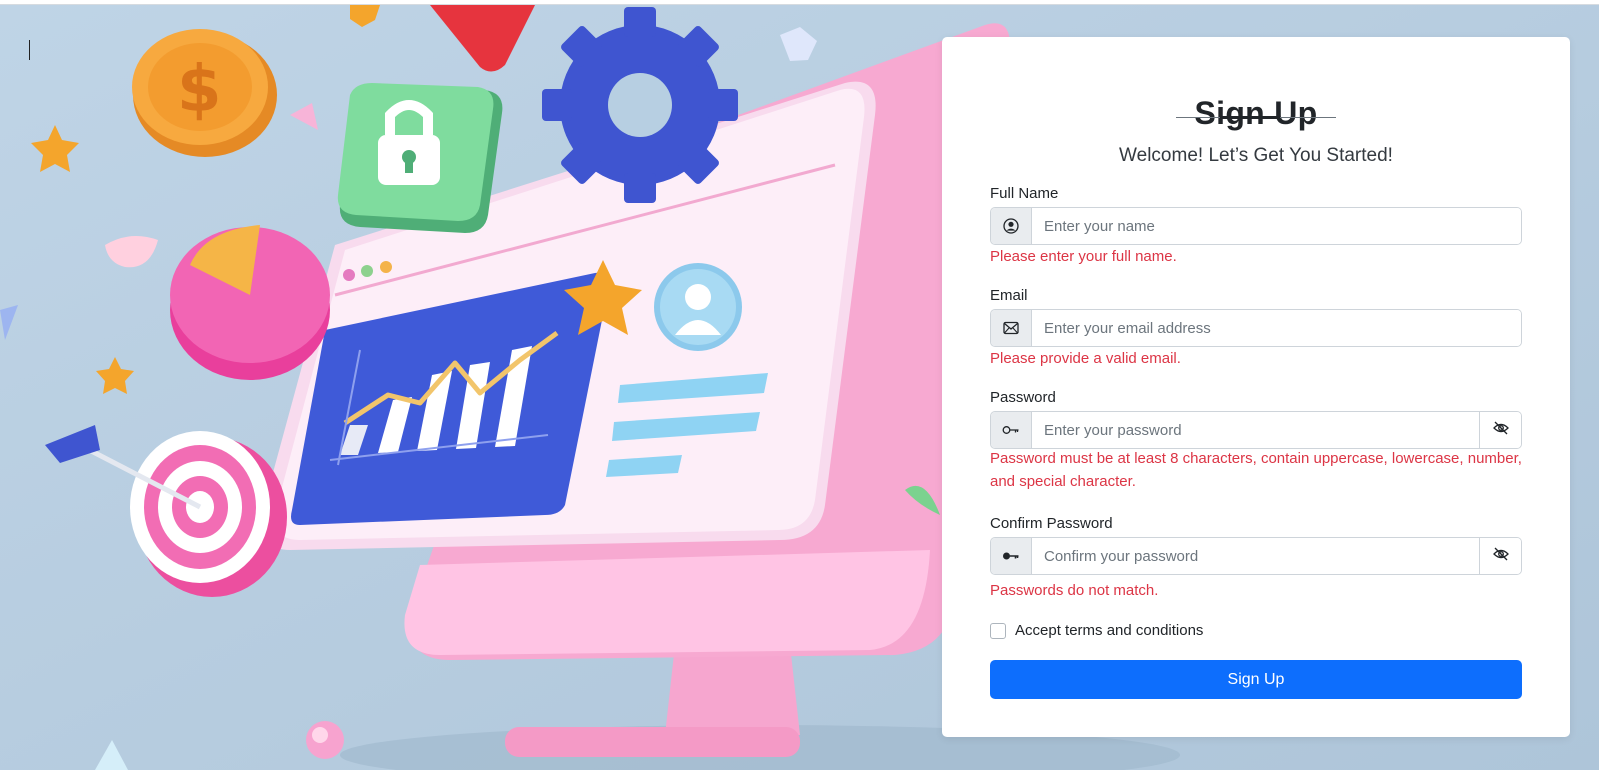 The width and height of the screenshot is (1599, 770). I want to click on text-cursor, so click(29, 50).